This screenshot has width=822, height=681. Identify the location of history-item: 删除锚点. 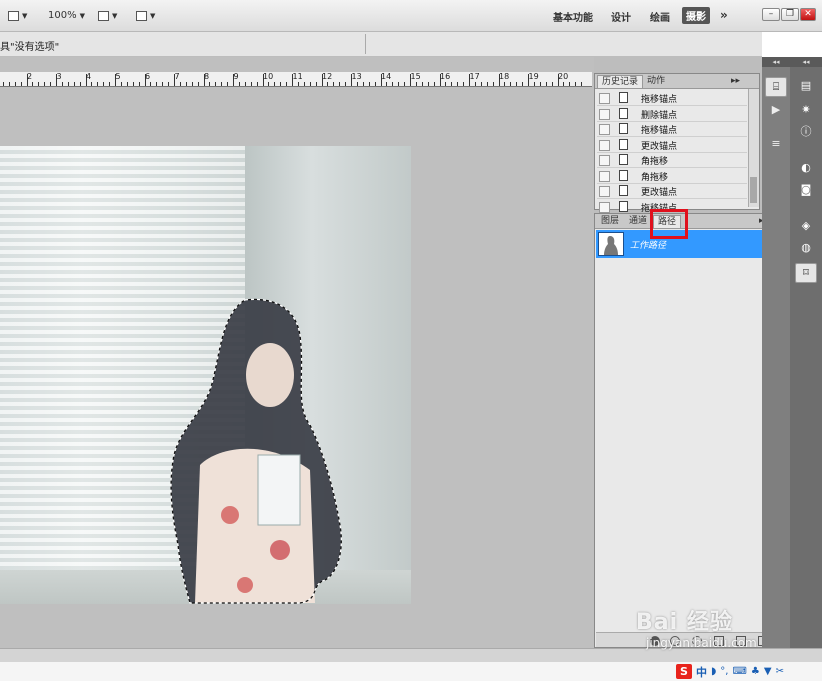
(672, 114).